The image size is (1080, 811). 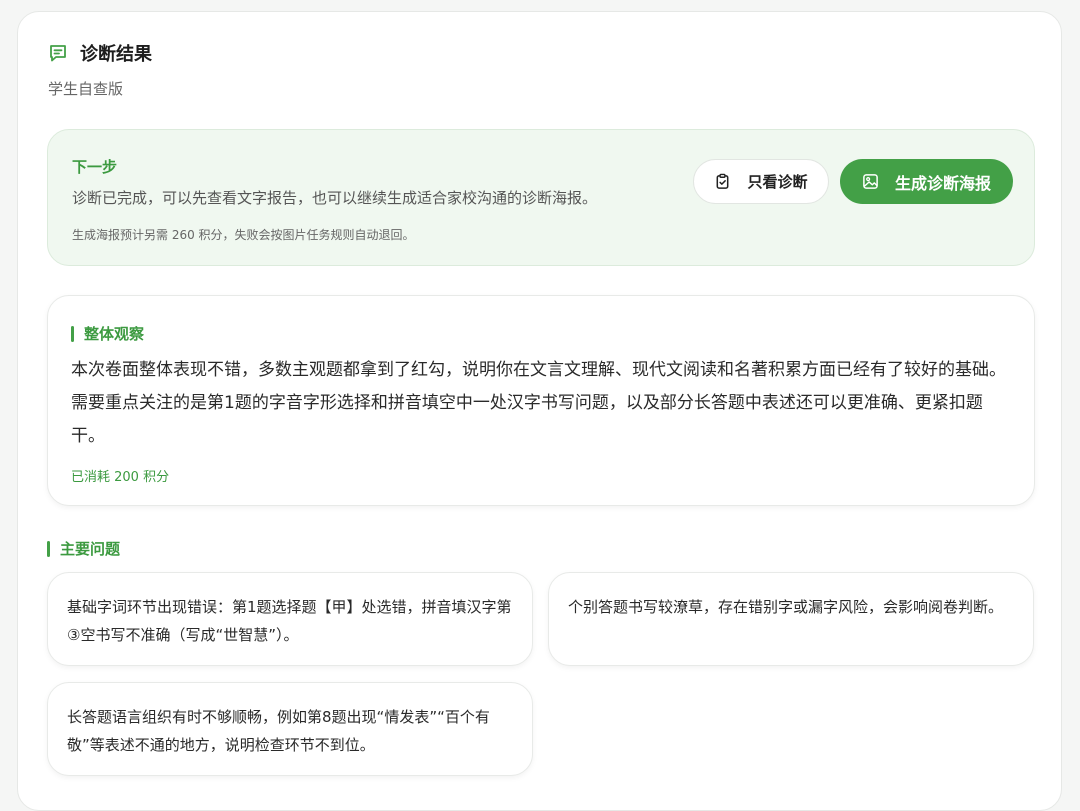 What do you see at coordinates (58, 53) in the screenshot?
I see `message-icon` at bounding box center [58, 53].